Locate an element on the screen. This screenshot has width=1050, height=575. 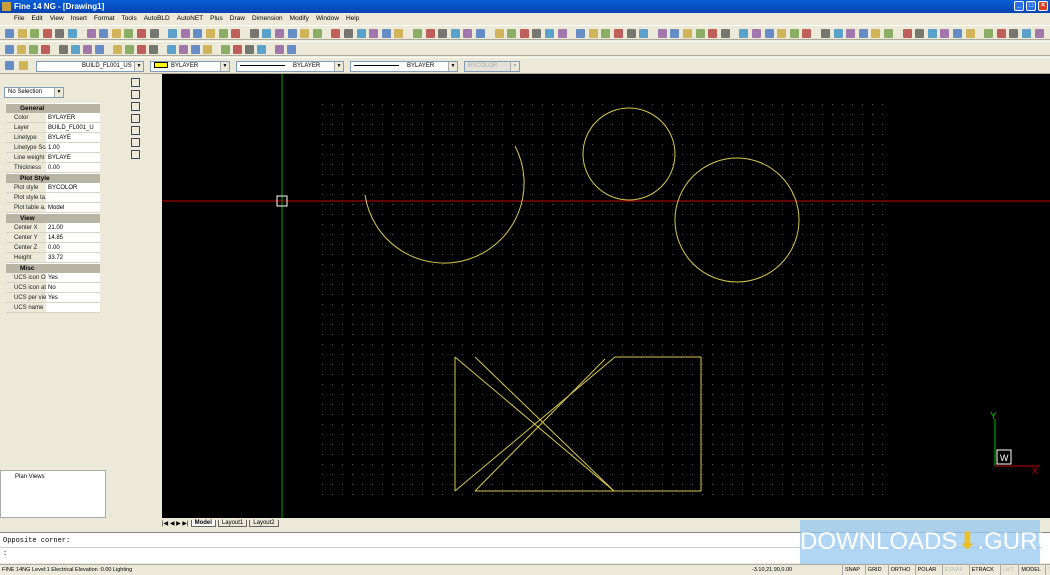
property-row: Linetype BYLAYE is located at coordinates (53, 138).